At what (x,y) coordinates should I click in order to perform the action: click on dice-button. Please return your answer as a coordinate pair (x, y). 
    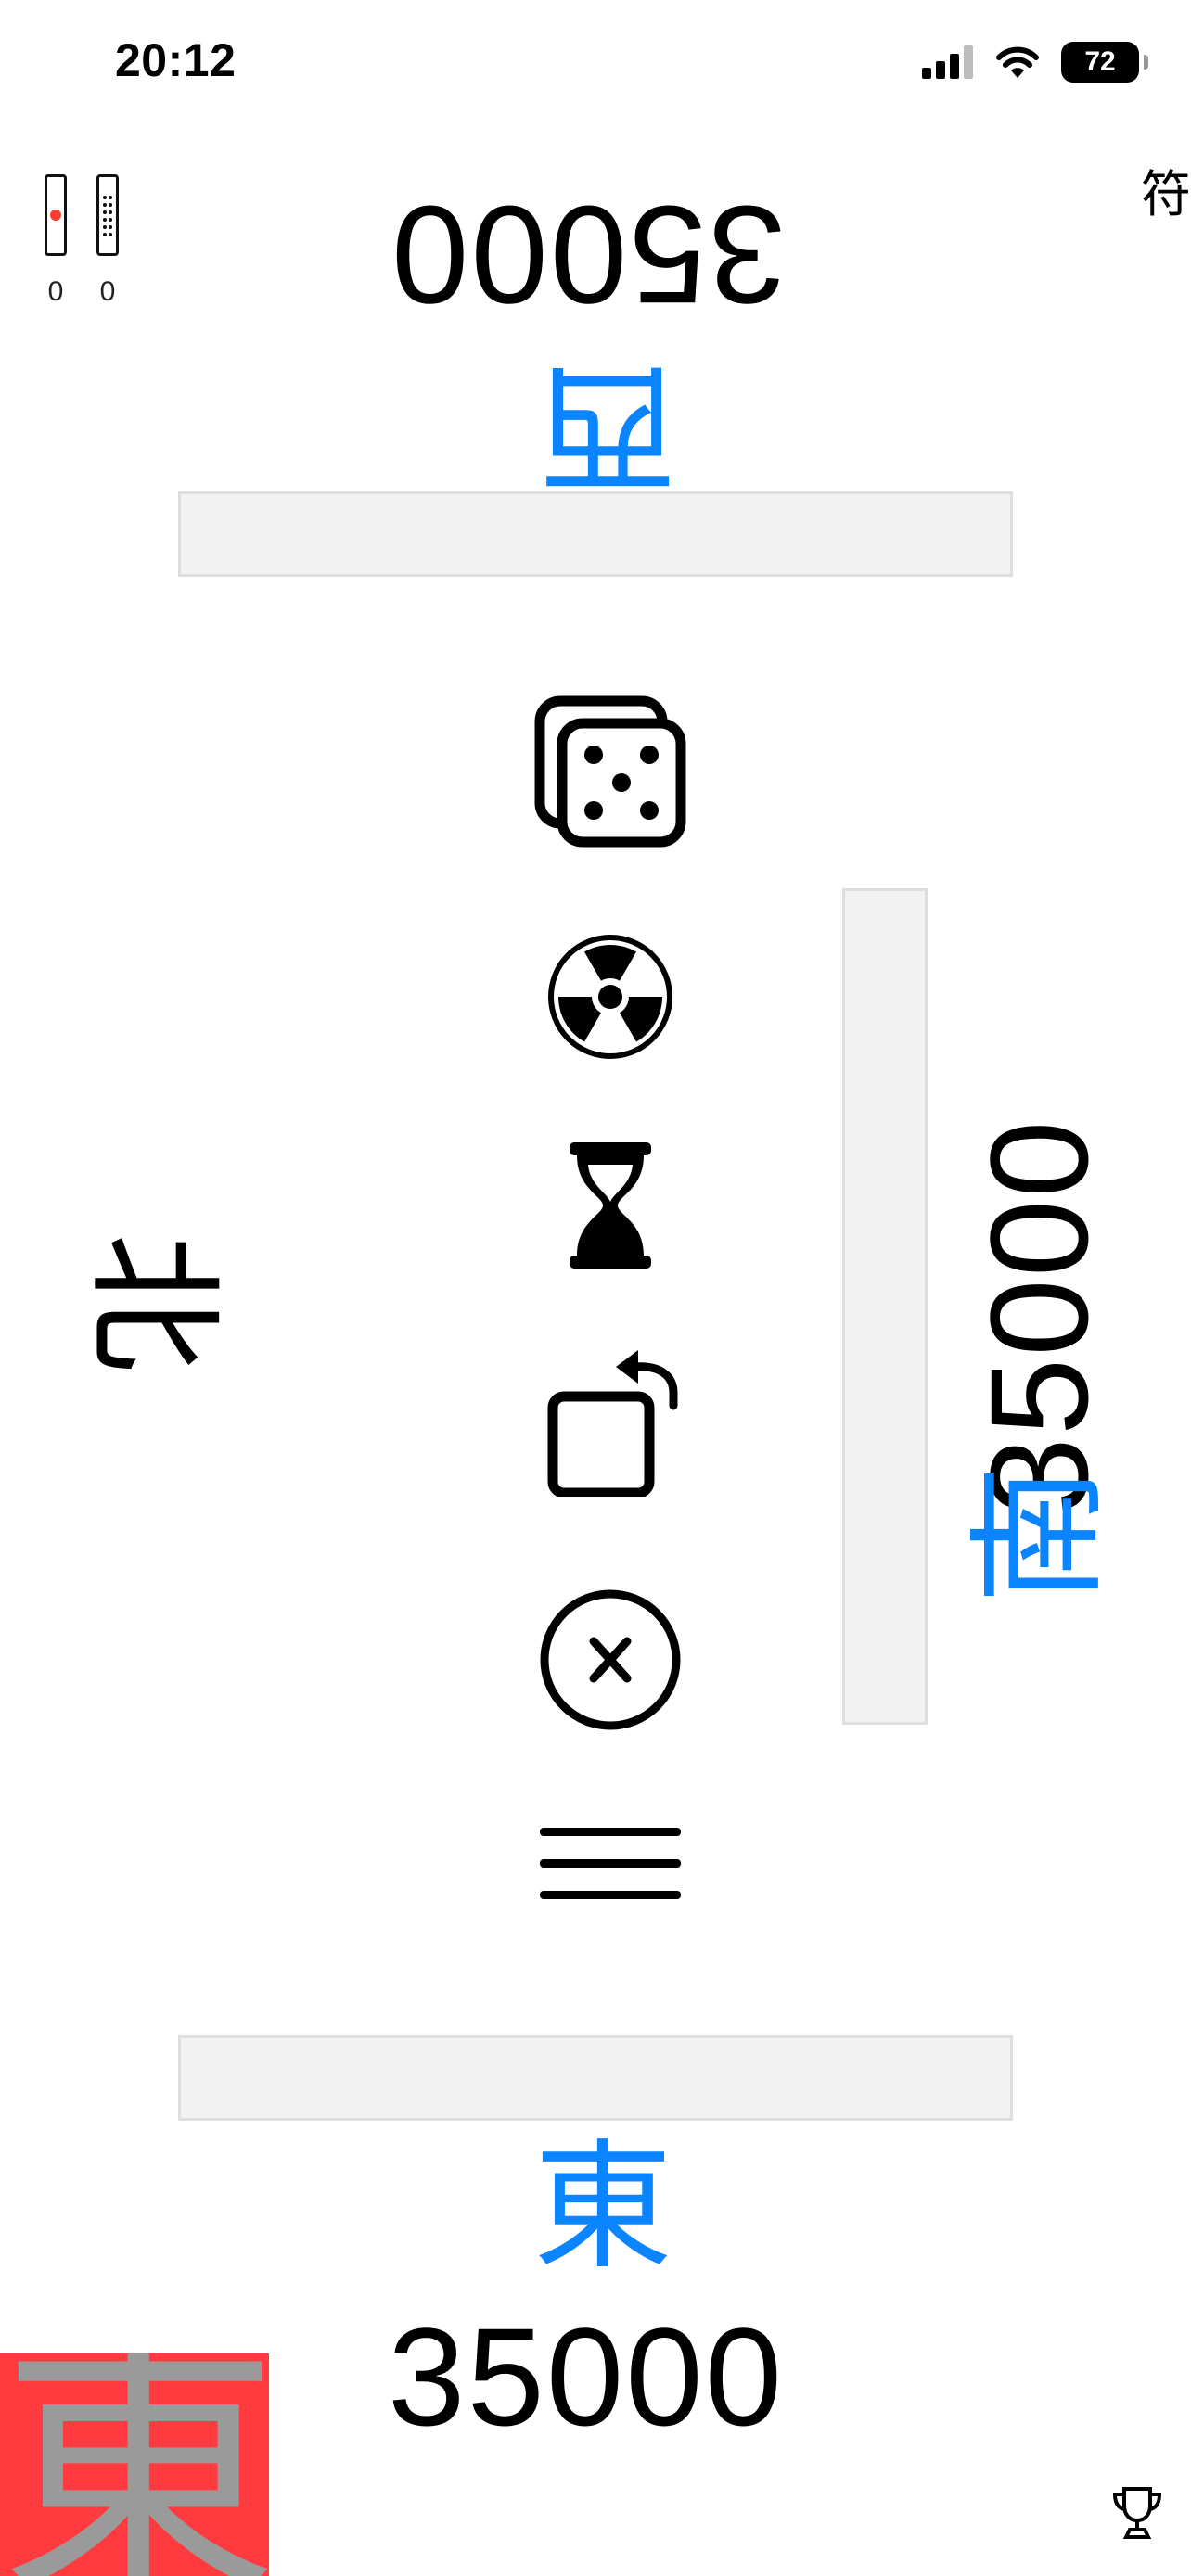
    Looking at the image, I should click on (610, 772).